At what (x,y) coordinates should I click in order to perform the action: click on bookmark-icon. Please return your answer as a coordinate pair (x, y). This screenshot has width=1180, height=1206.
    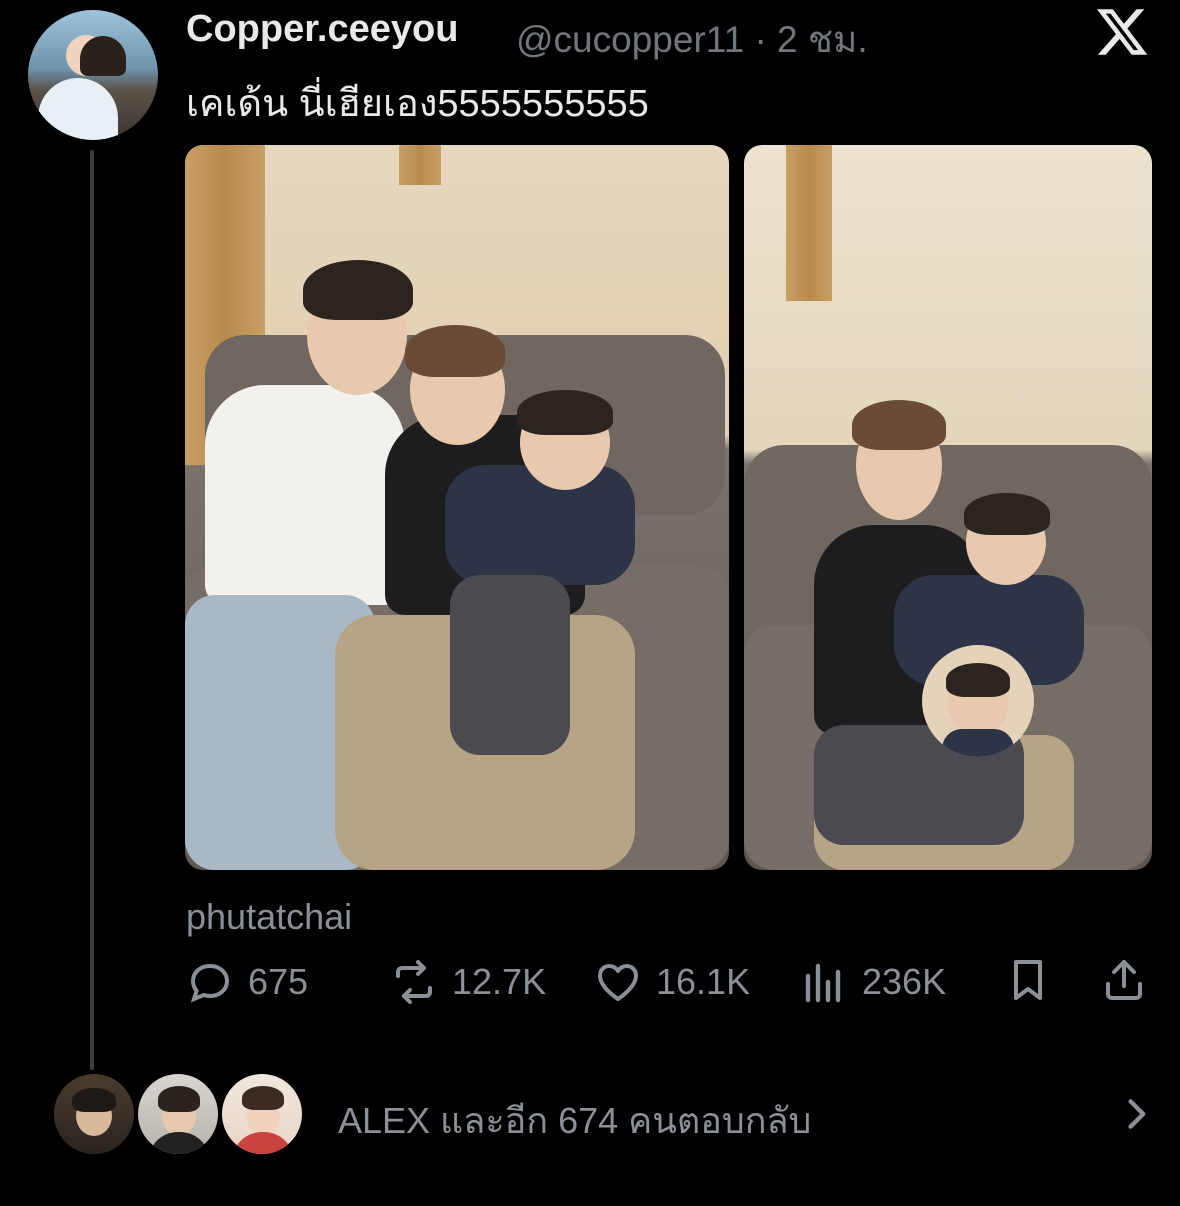
    Looking at the image, I should click on (1028, 980).